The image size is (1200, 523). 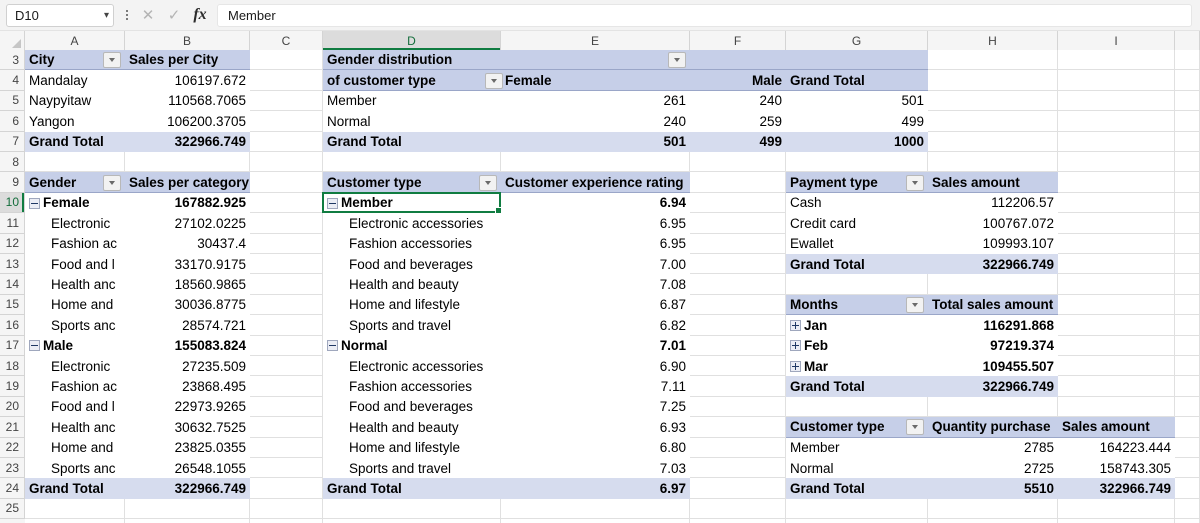 What do you see at coordinates (857, 345) in the screenshot?
I see `pivot-months-row-label: Feb` at bounding box center [857, 345].